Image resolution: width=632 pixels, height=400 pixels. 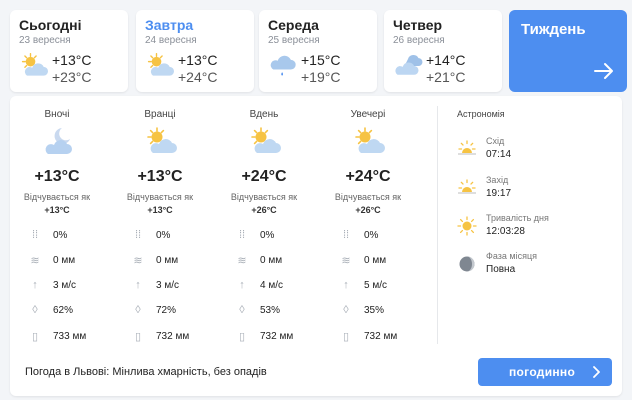 I want to click on week-button: Тиждень, so click(x=568, y=51).